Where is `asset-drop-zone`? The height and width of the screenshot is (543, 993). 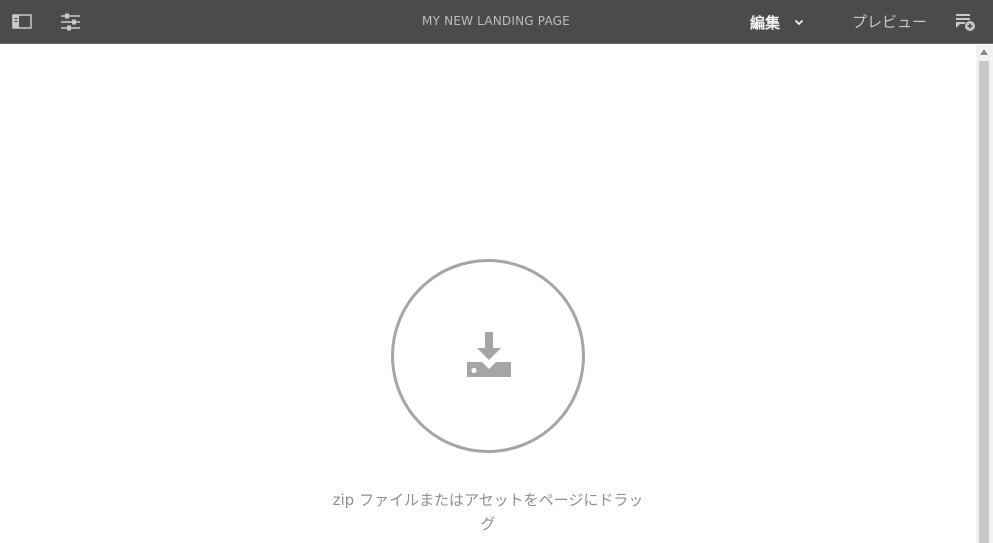
asset-drop-zone is located at coordinates (488, 356).